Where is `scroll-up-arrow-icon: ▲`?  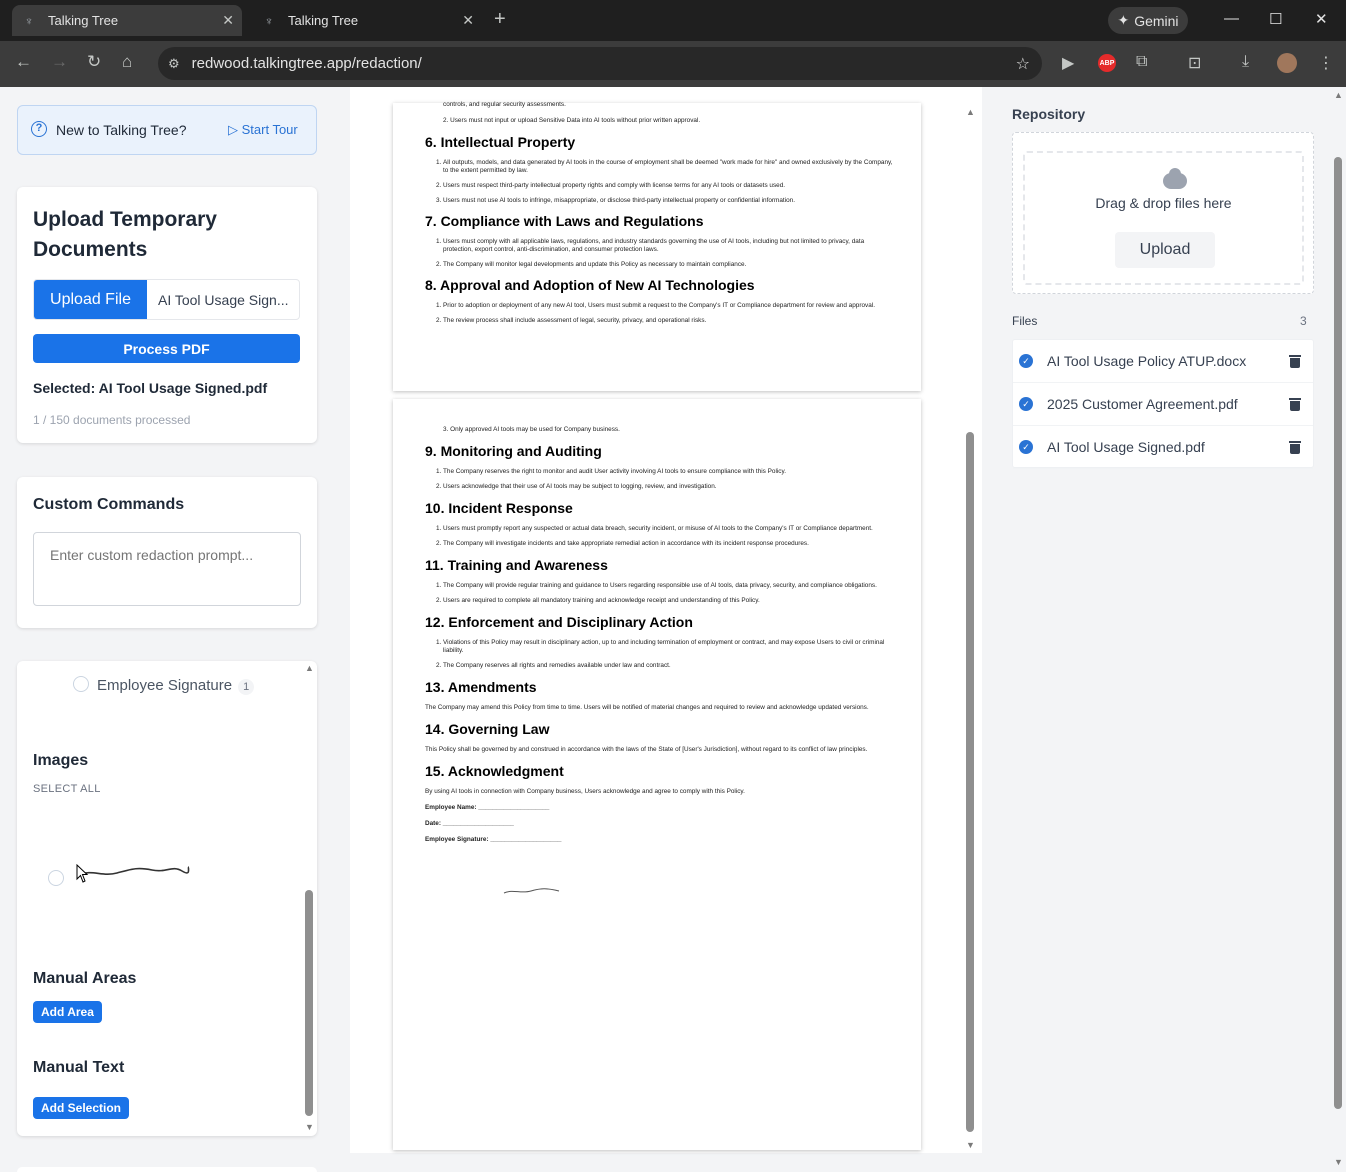 scroll-up-arrow-icon: ▲ is located at coordinates (309, 668).